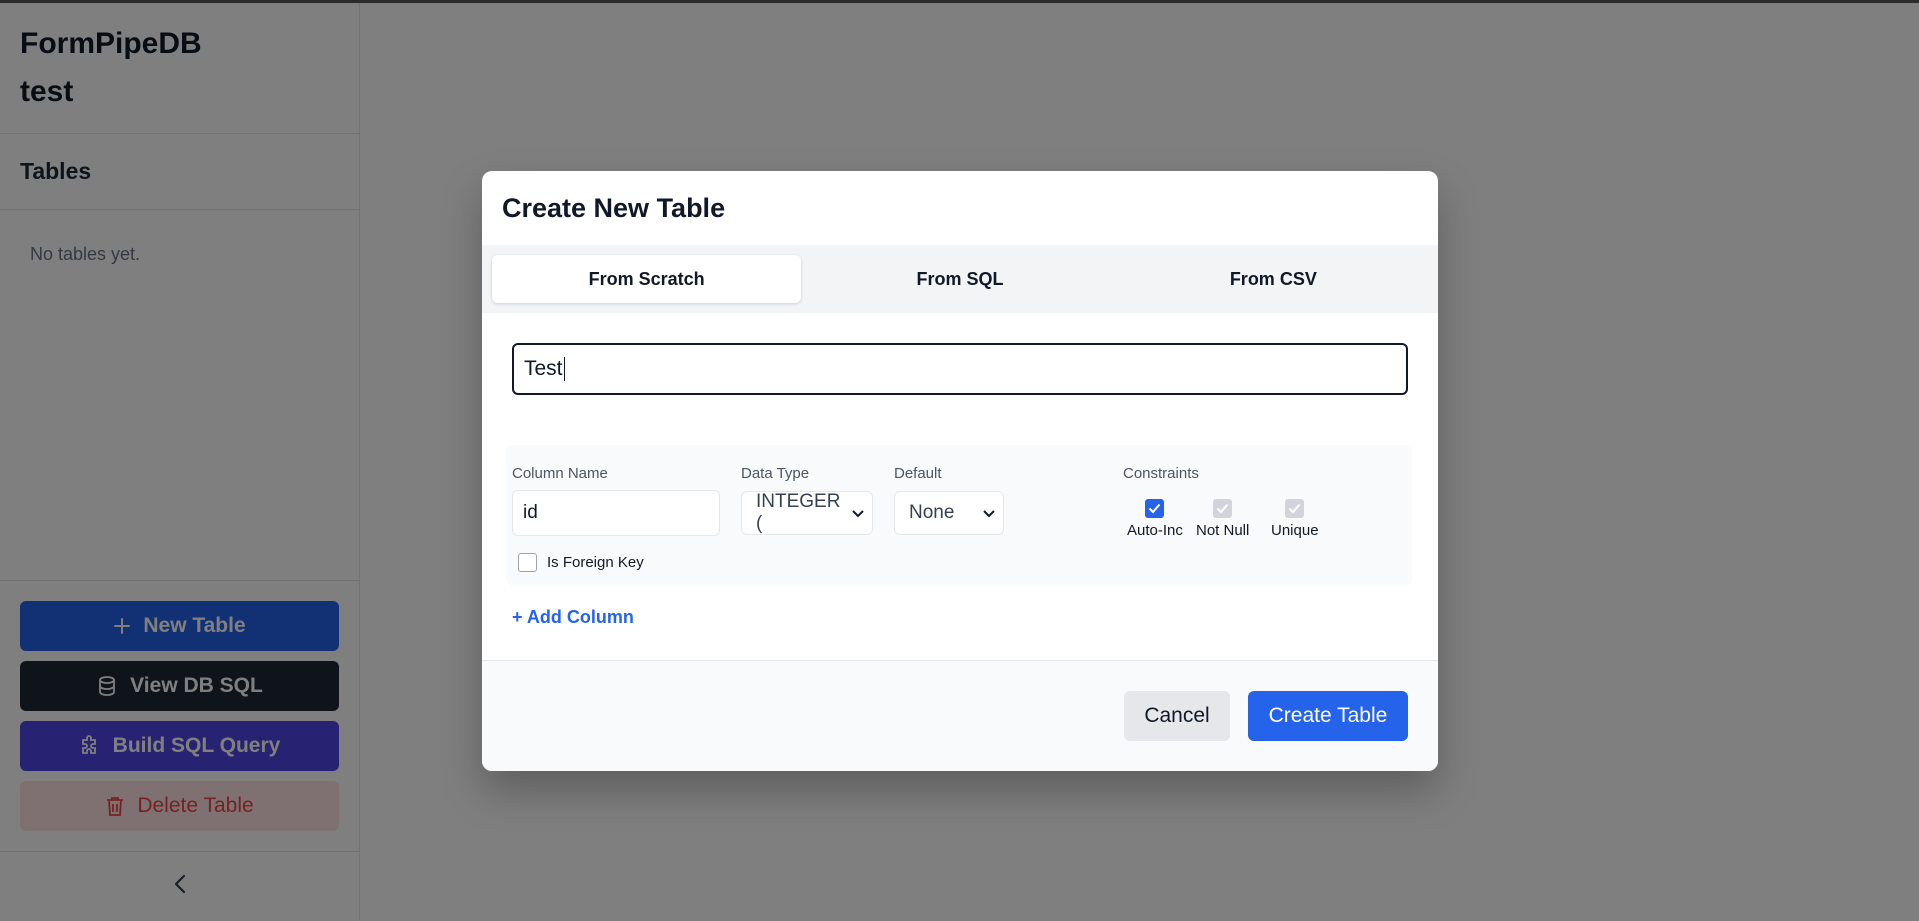 Image resolution: width=1919 pixels, height=921 pixels. Describe the element at coordinates (960, 715) in the screenshot. I see `dialog-footer: Cancel Create Table` at that location.